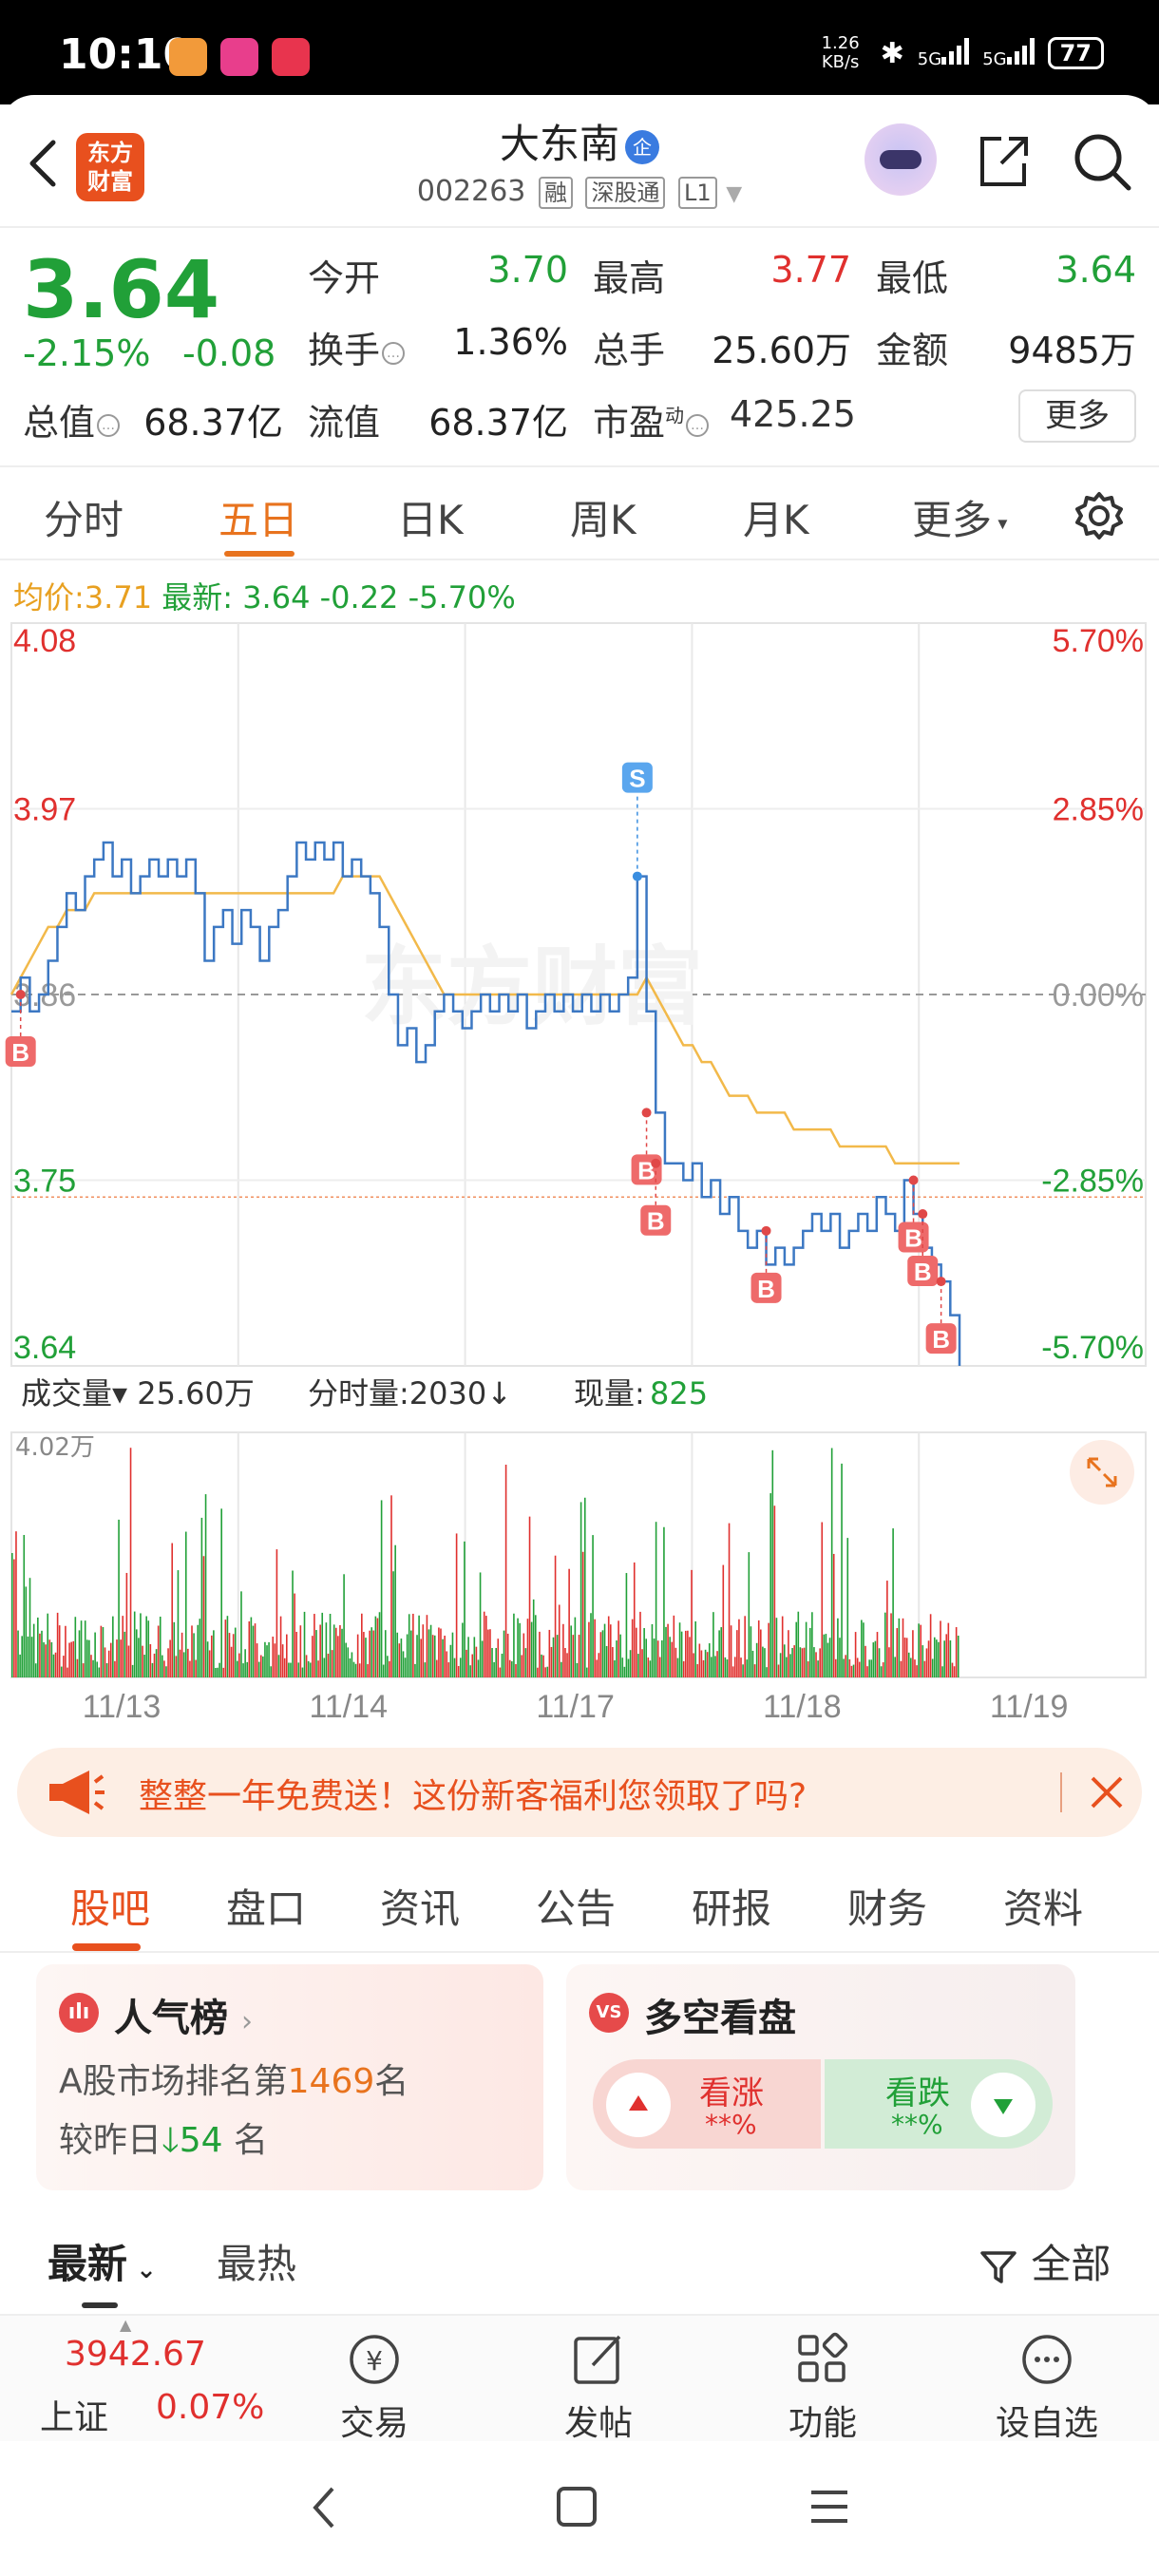 This screenshot has height=2576, width=1159. Describe the element at coordinates (810, 270) in the screenshot. I see `high-value: 3.77` at that location.